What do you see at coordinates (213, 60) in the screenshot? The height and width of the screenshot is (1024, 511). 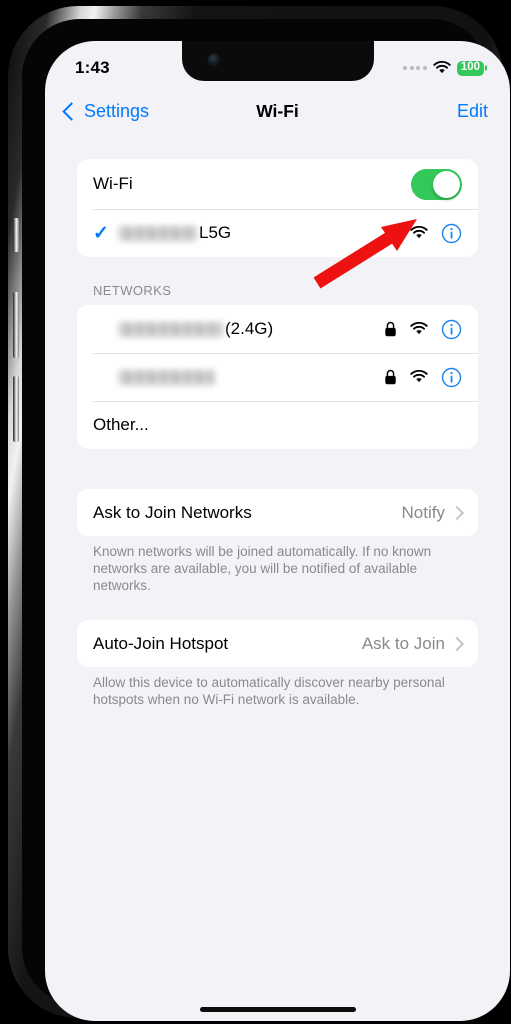 I see `front-camera-icon` at bounding box center [213, 60].